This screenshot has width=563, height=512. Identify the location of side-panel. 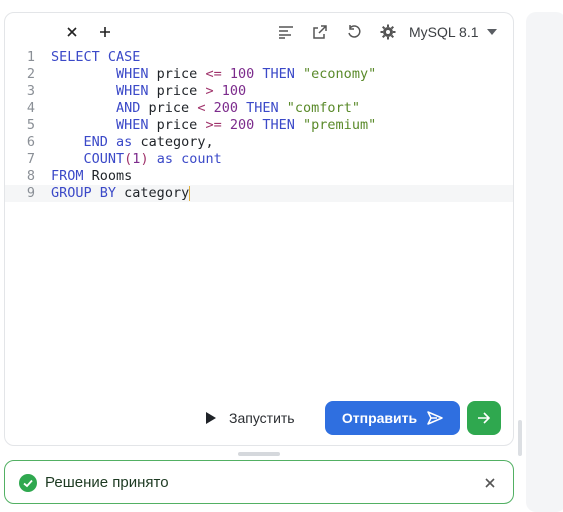
(544, 262).